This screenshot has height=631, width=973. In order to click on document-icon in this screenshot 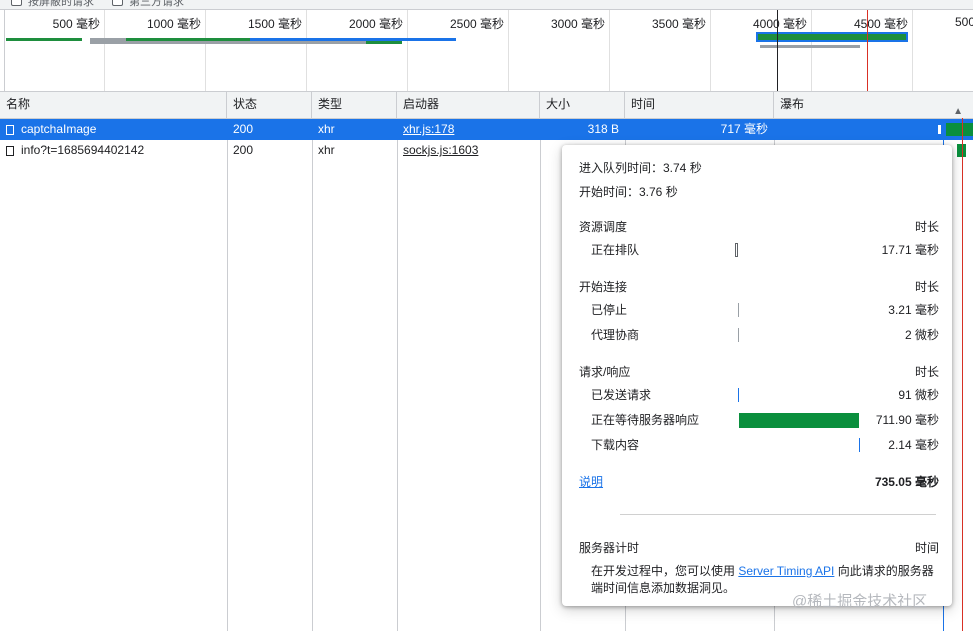, I will do `click(10, 130)`.